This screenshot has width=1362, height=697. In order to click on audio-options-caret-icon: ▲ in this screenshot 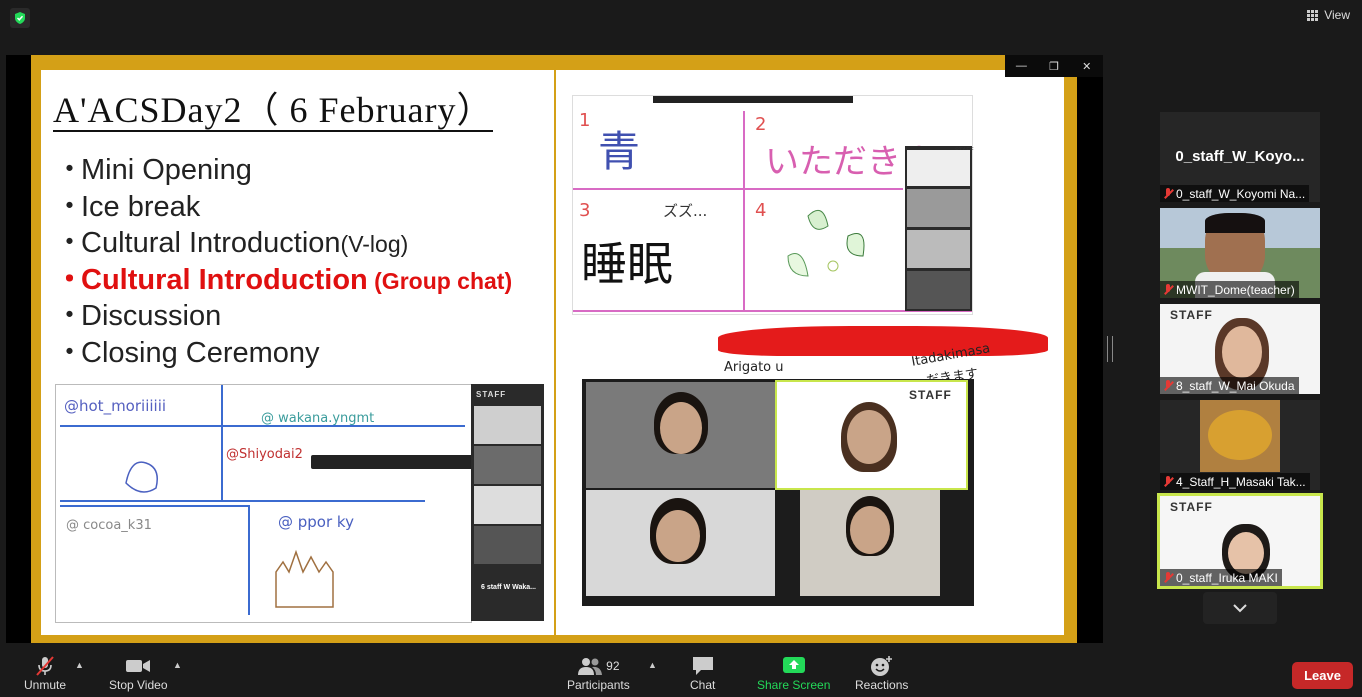, I will do `click(79, 665)`.